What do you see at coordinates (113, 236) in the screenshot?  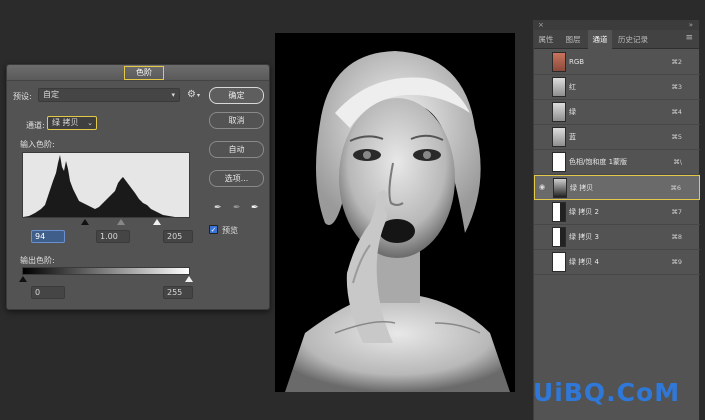 I see `input-gamma-value: 1.00` at bounding box center [113, 236].